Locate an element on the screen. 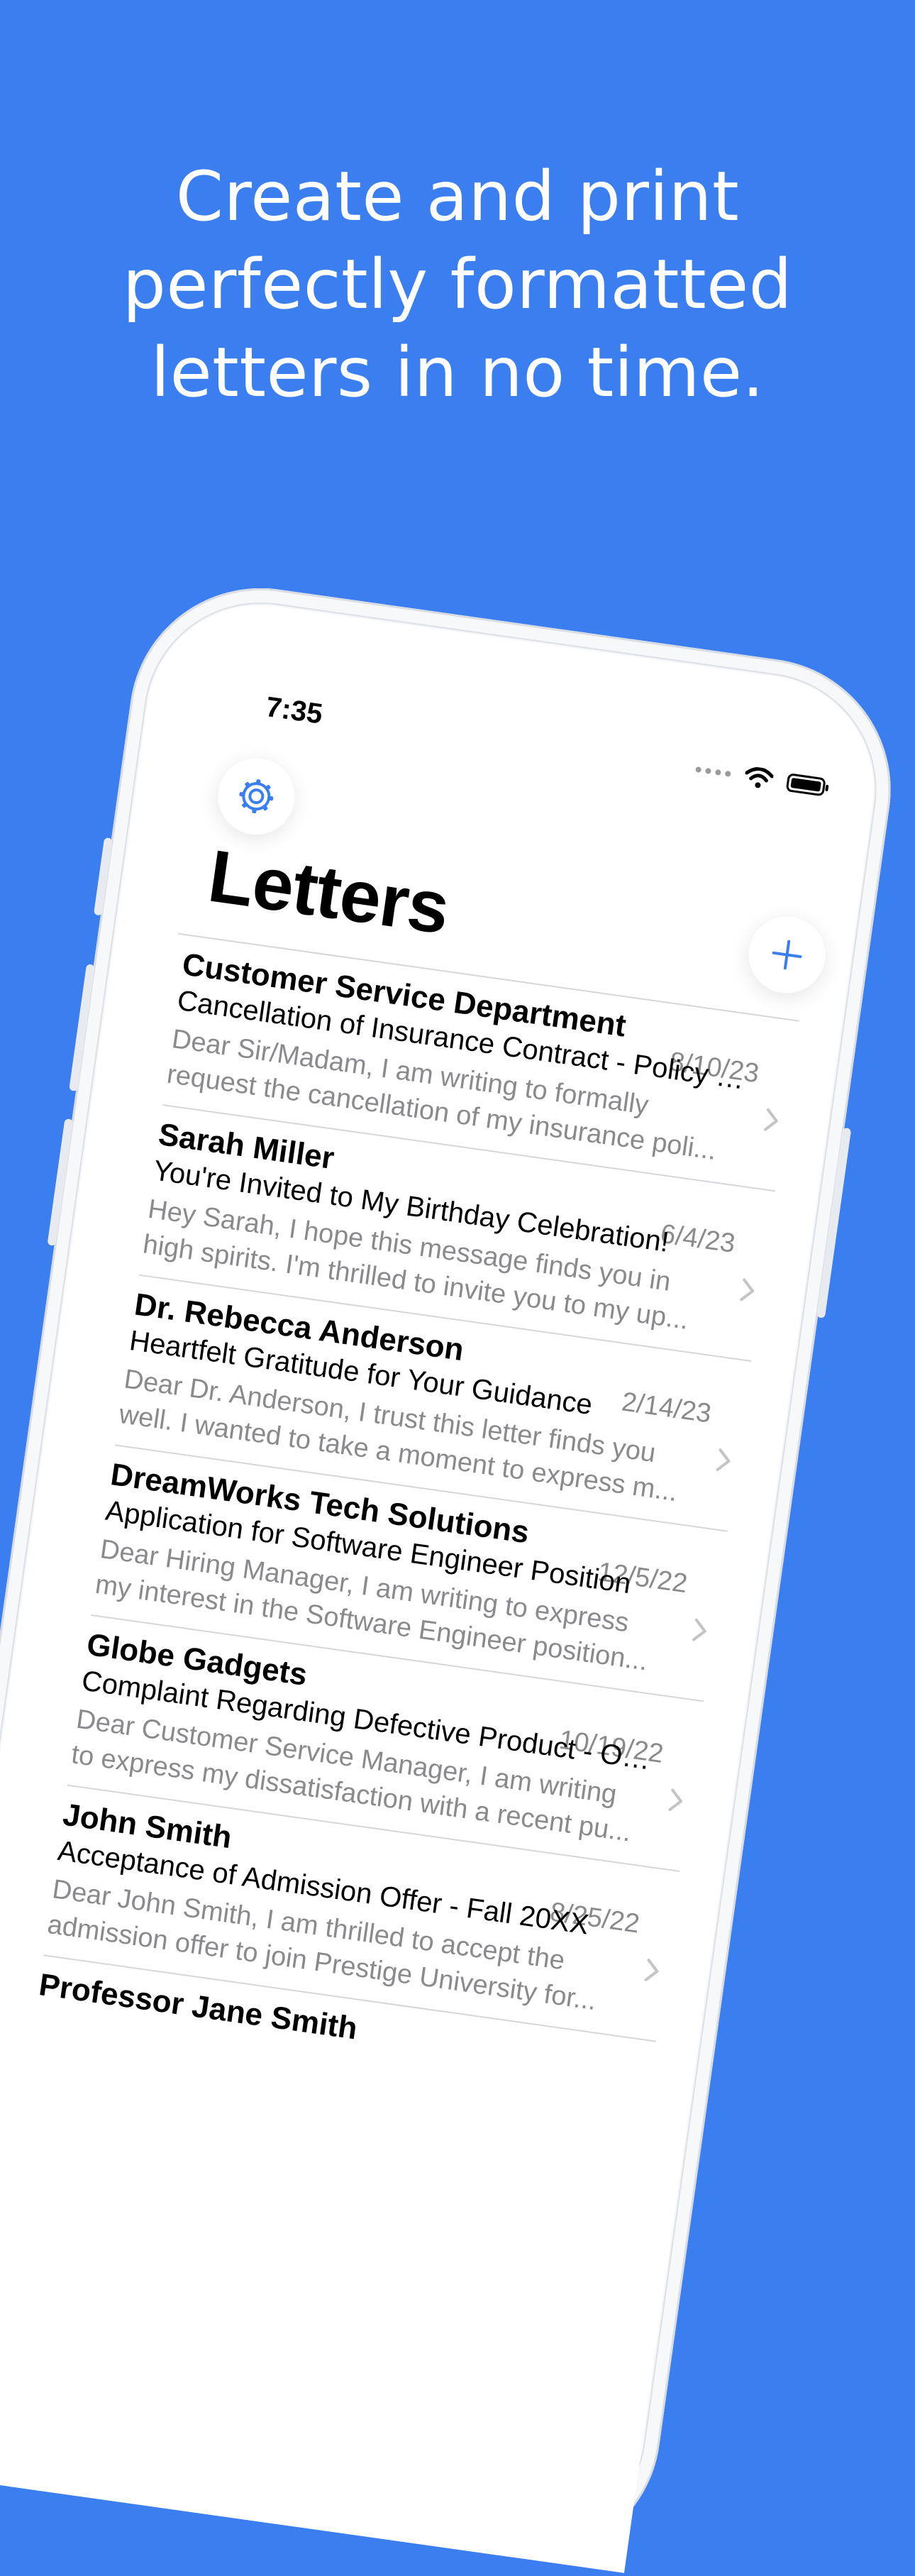  plus-icon is located at coordinates (787, 955).